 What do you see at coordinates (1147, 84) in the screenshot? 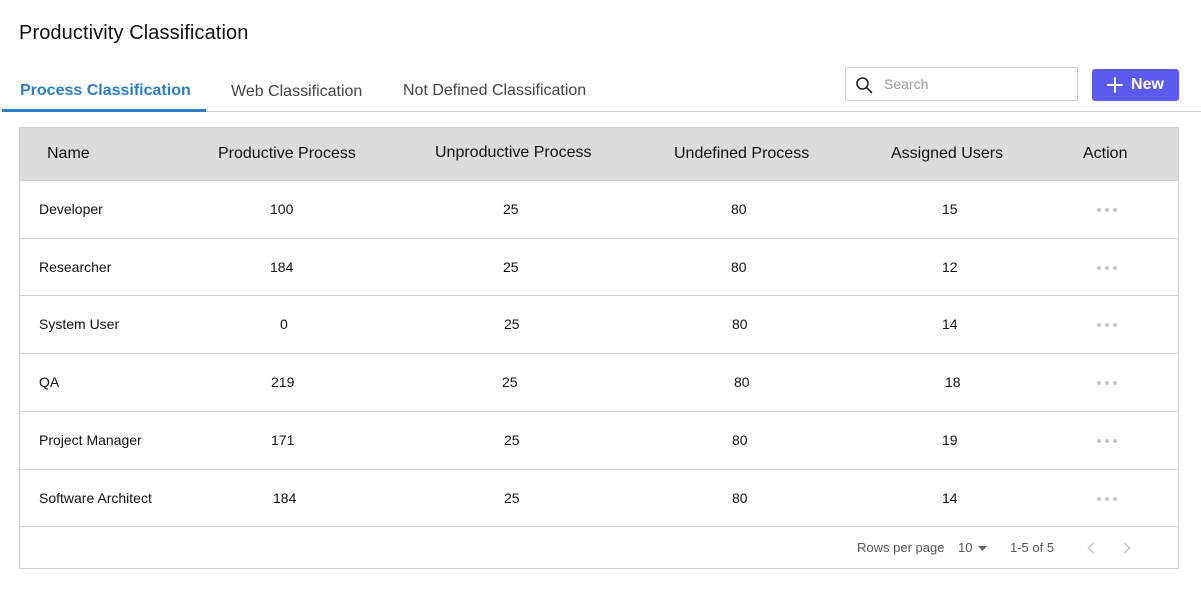
I see `new-button-label: New` at bounding box center [1147, 84].